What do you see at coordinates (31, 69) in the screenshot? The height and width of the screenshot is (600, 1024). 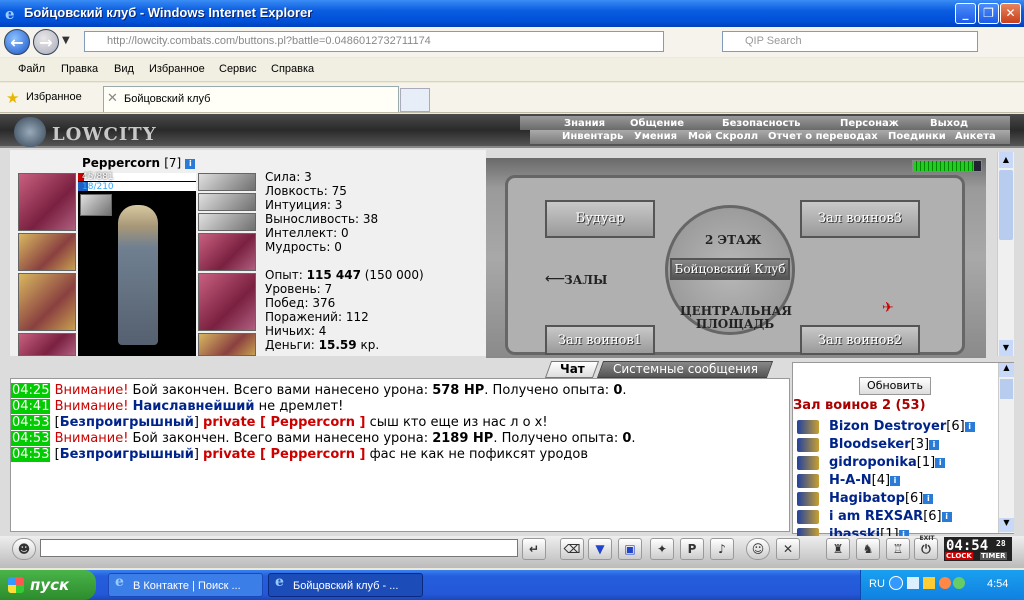 I see `menu-file: Файл` at bounding box center [31, 69].